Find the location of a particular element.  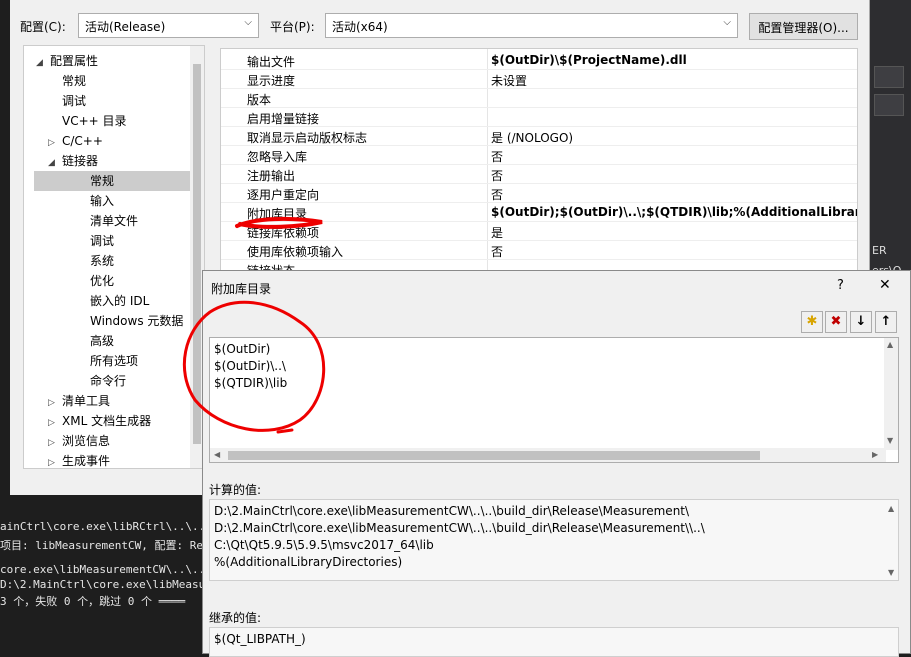

config-dropdown: 活动(Release) ⌵ is located at coordinates (168, 25).